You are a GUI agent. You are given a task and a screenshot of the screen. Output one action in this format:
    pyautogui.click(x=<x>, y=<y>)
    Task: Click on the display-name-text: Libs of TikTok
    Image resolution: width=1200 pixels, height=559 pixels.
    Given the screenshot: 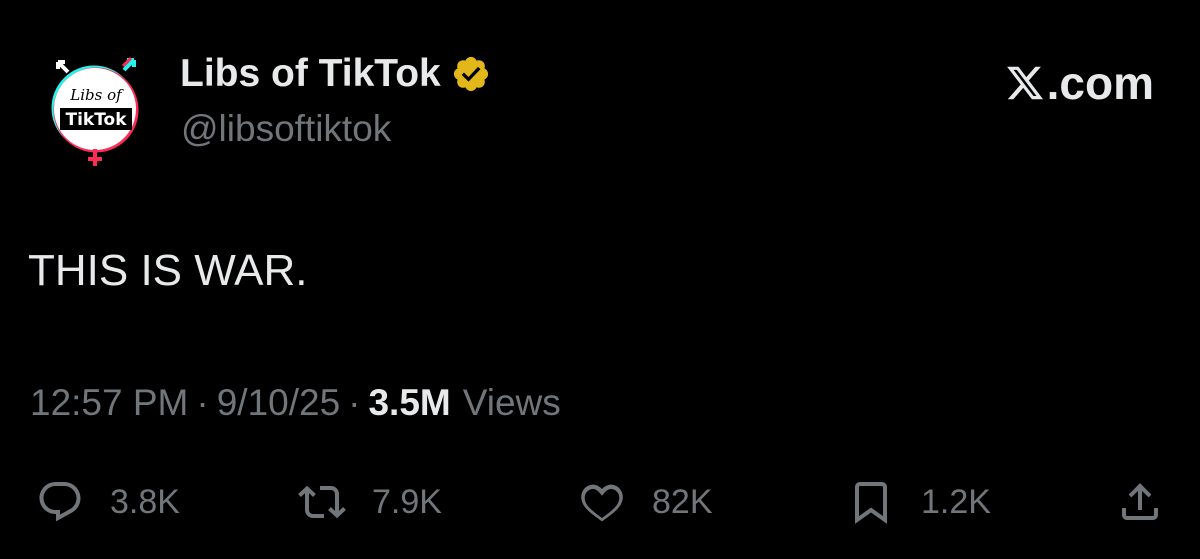 What is the action you would take?
    pyautogui.click(x=310, y=73)
    